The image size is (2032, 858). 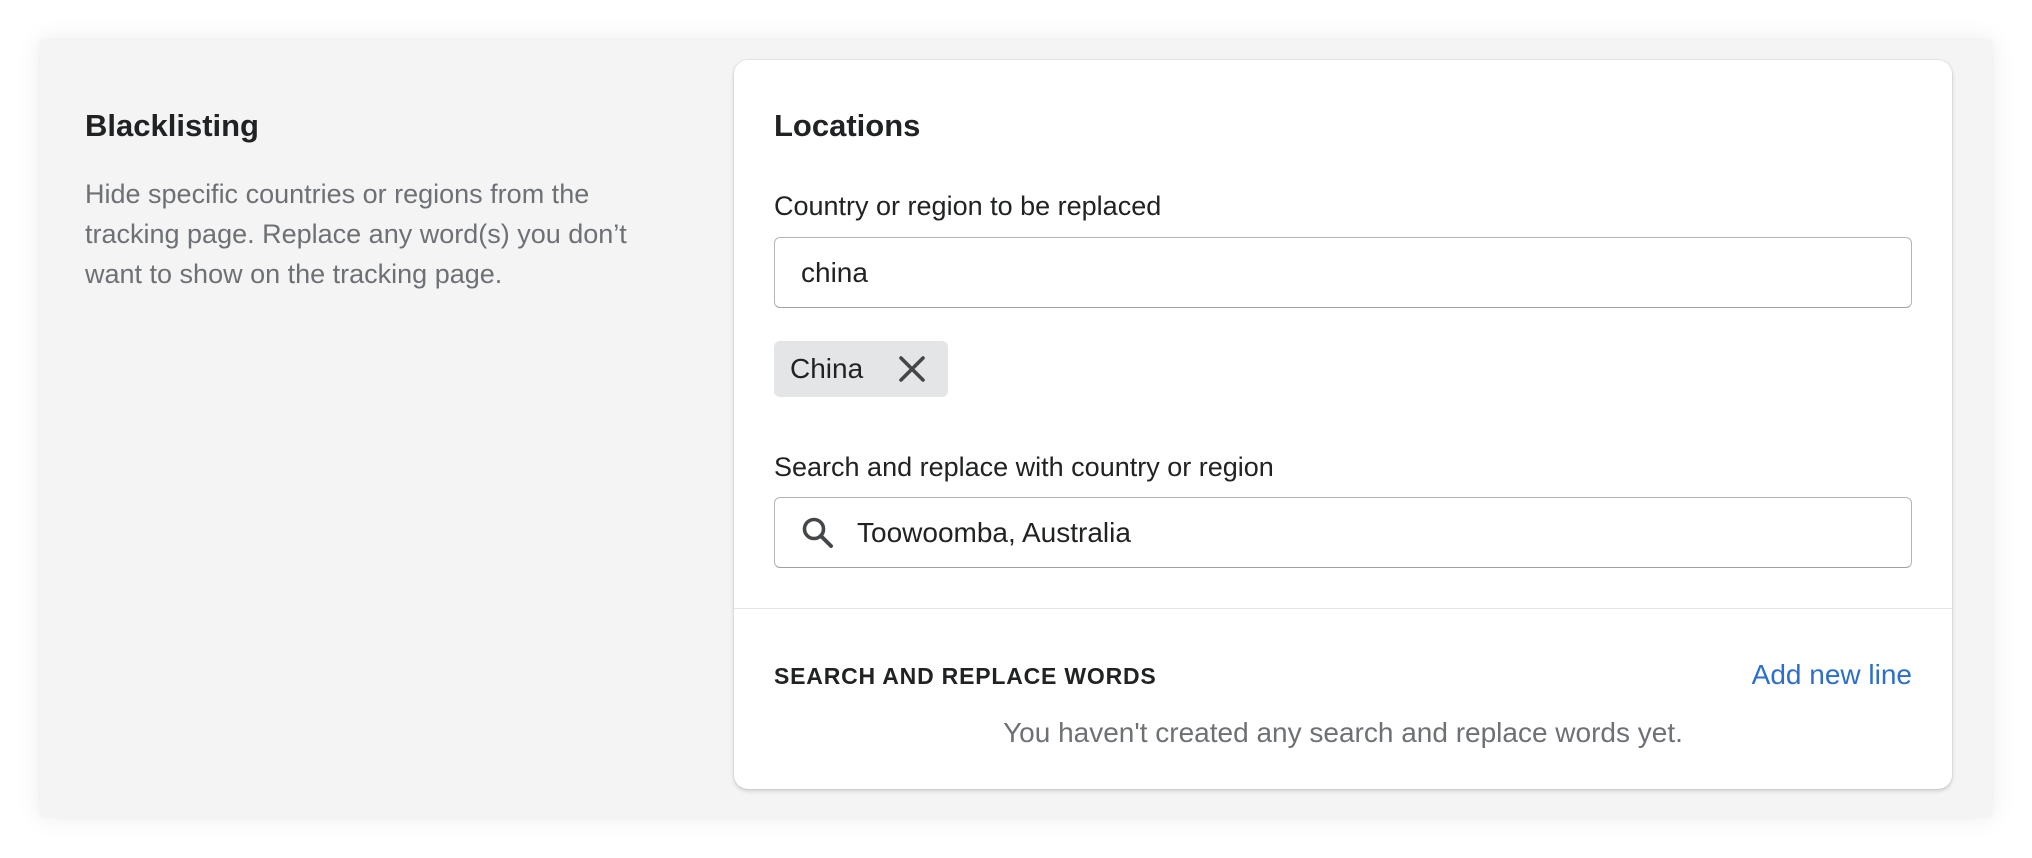 What do you see at coordinates (827, 368) in the screenshot?
I see `country-tag-label: China` at bounding box center [827, 368].